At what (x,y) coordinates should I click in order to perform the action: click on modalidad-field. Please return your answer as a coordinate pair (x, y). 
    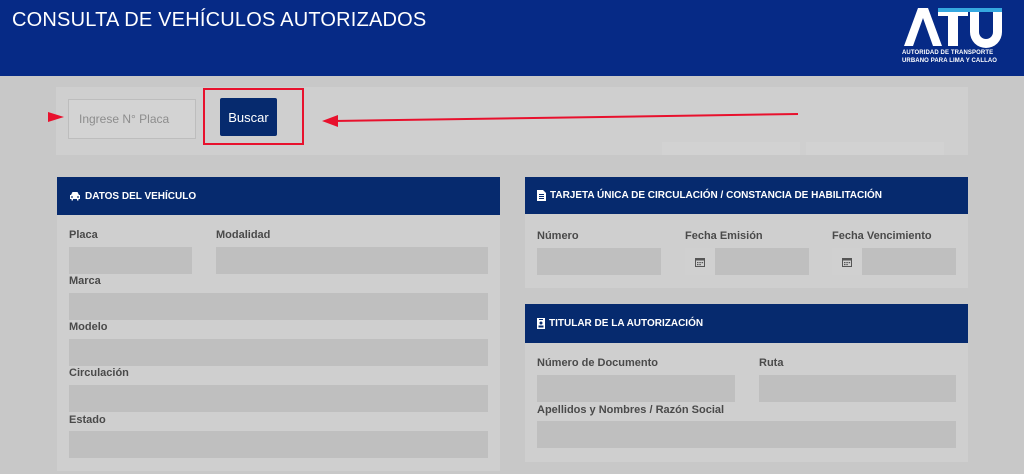
    Looking at the image, I should click on (352, 260).